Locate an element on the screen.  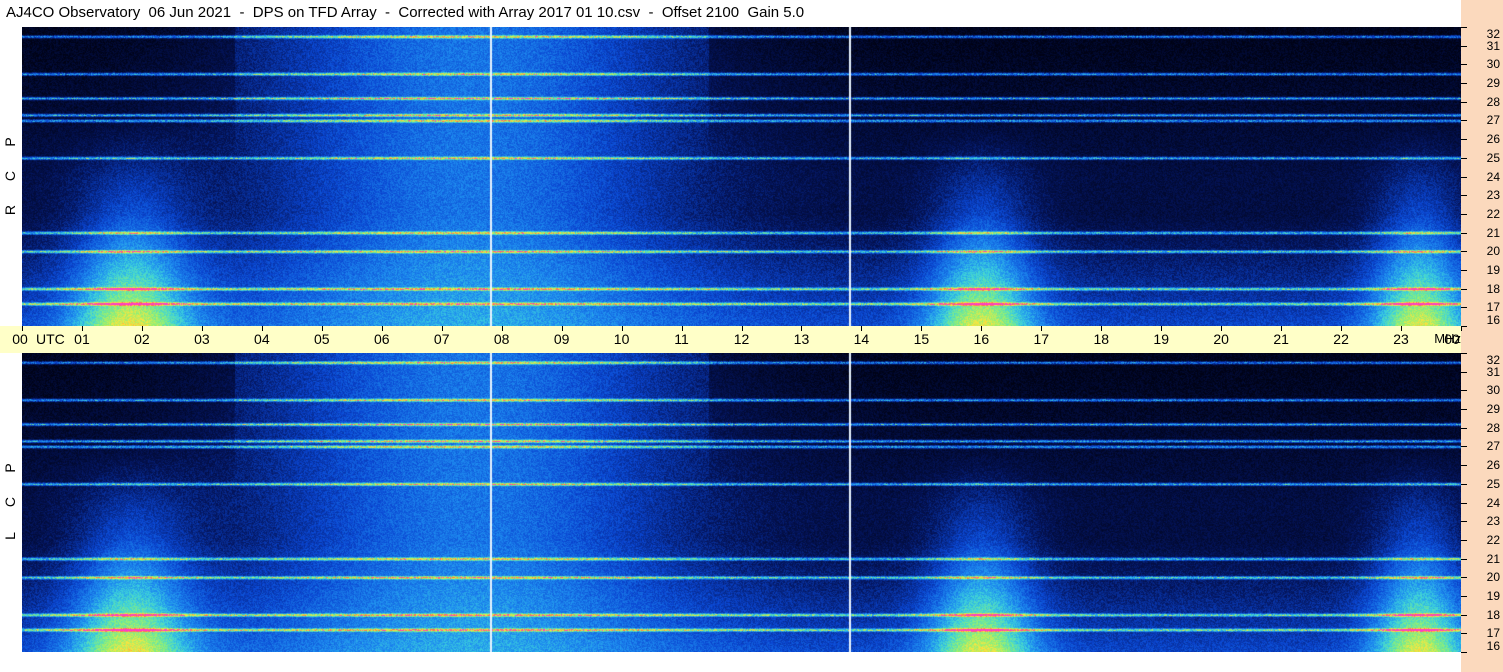
utc-label: UTC is located at coordinates (50, 339).